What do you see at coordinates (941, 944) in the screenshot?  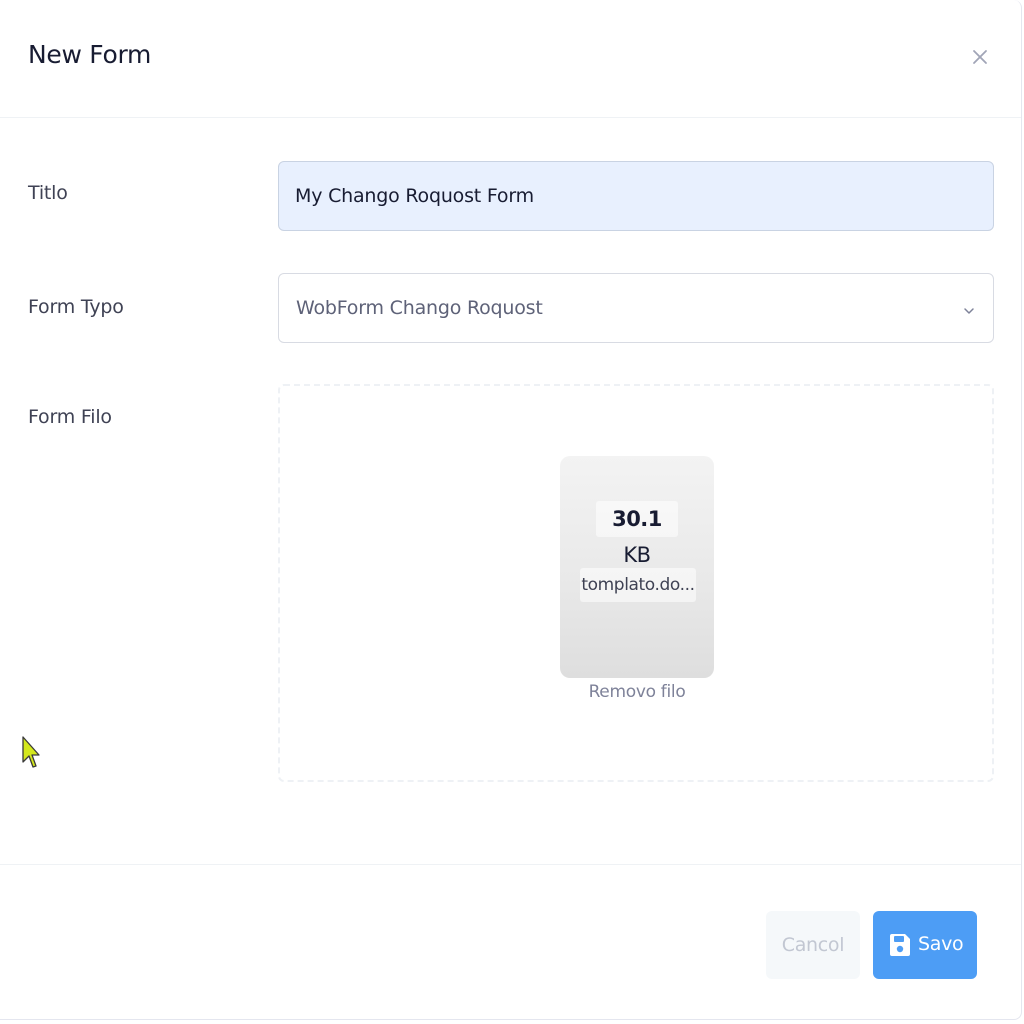 I see `save-label: Savo` at bounding box center [941, 944].